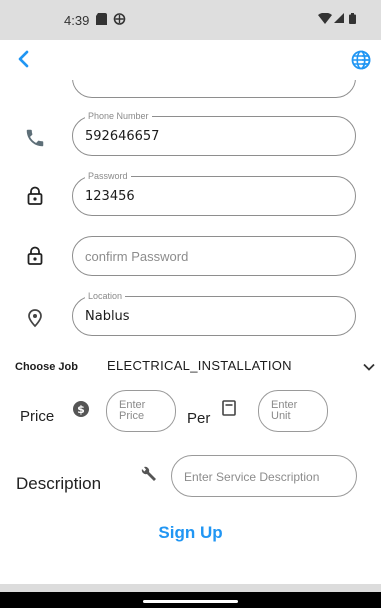 The image size is (381, 608). I want to click on phone-icon, so click(35, 138).